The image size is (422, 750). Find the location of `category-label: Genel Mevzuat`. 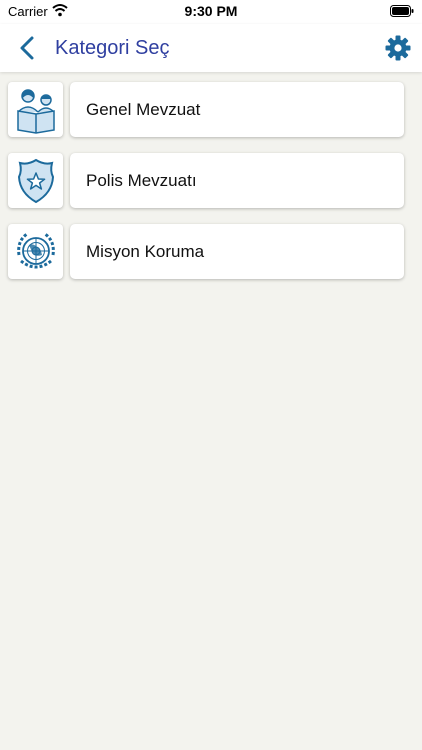

category-label: Genel Mevzuat is located at coordinates (143, 109).